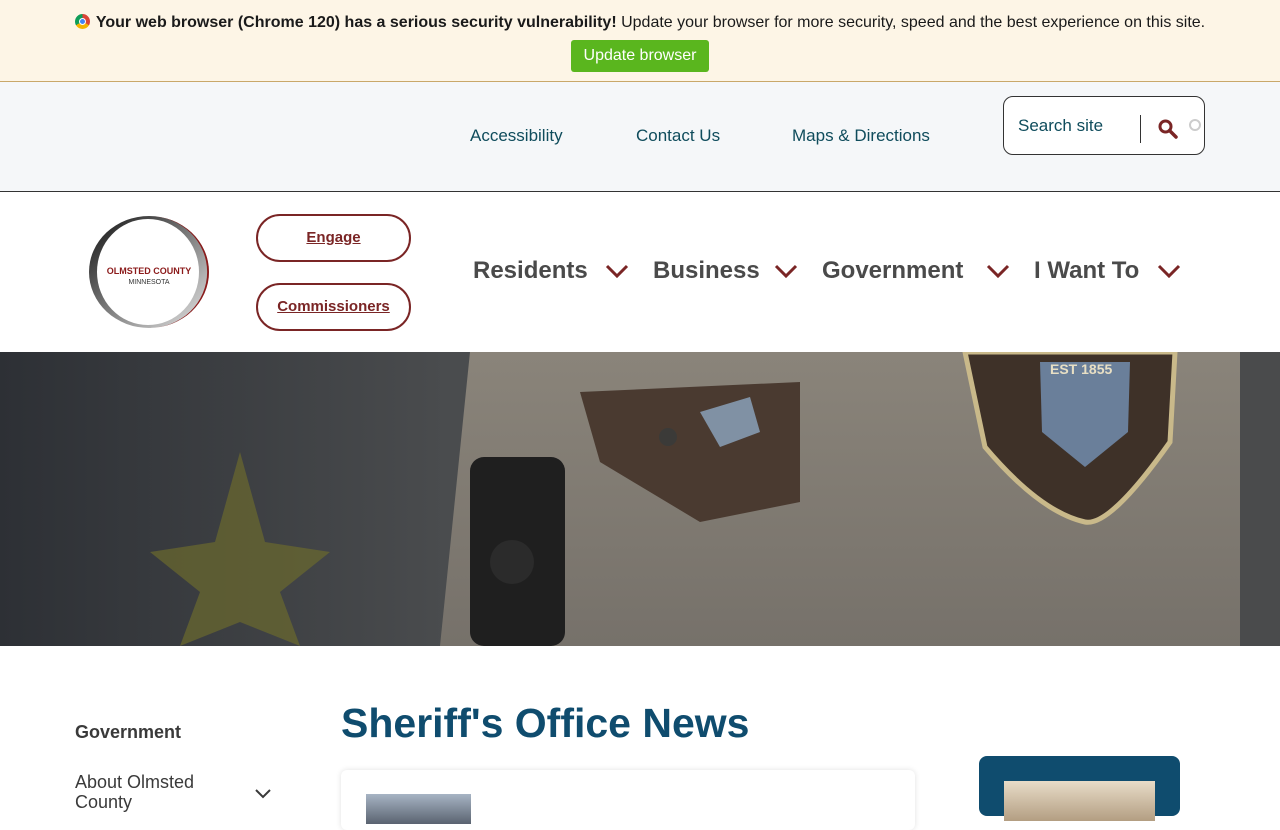 This screenshot has width=1280, height=830. I want to click on county-seal-icon: OLMSTED COUNTY MINNESOTA, so click(149, 272).